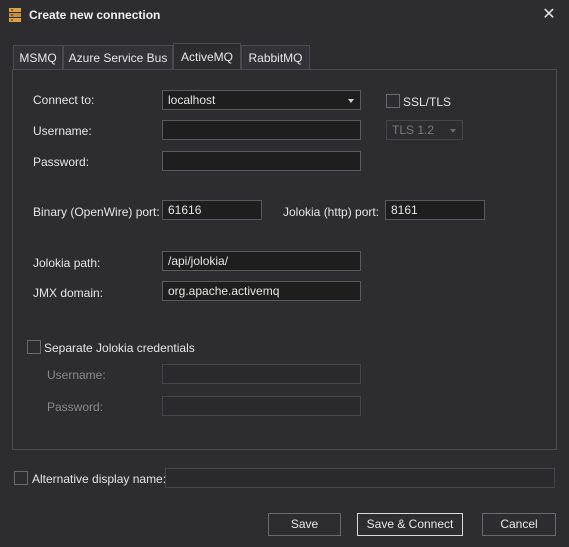 Image resolution: width=569 pixels, height=547 pixels. What do you see at coordinates (118, 57) in the screenshot?
I see `tab-azure-service-bus: Azure Service Bus` at bounding box center [118, 57].